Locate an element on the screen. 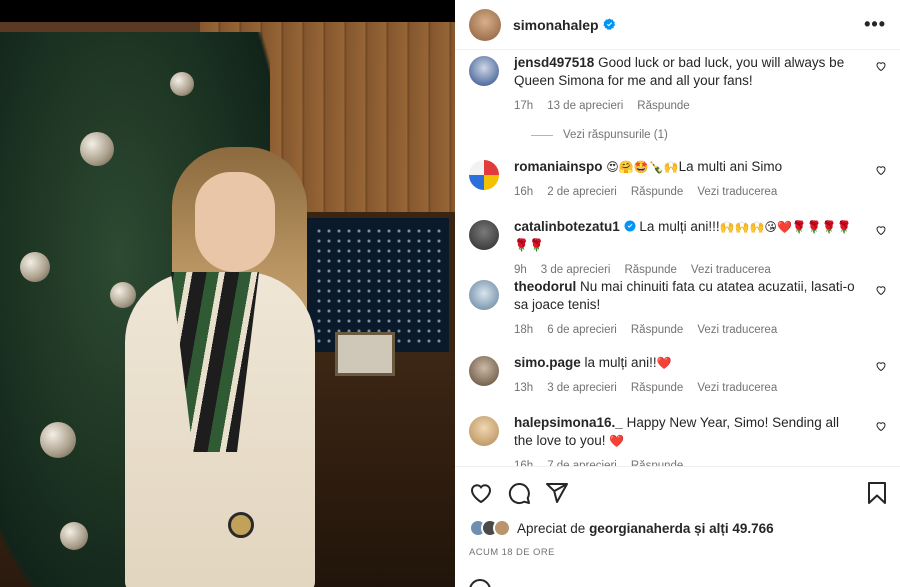 The image size is (900, 587). more-options-icon: ••• is located at coordinates (875, 24).